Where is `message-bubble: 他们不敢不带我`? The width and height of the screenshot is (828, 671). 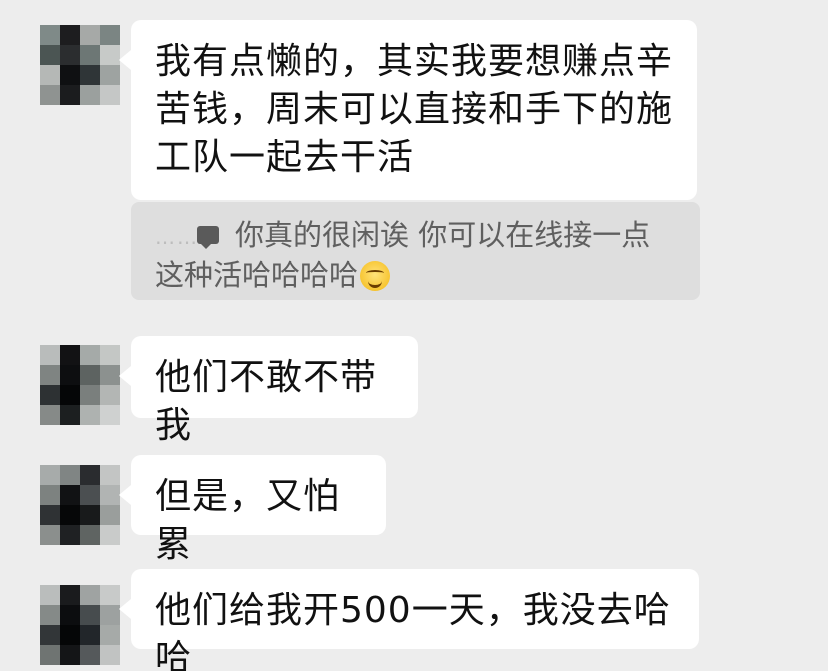 message-bubble: 他们不敢不带我 is located at coordinates (268, 391).